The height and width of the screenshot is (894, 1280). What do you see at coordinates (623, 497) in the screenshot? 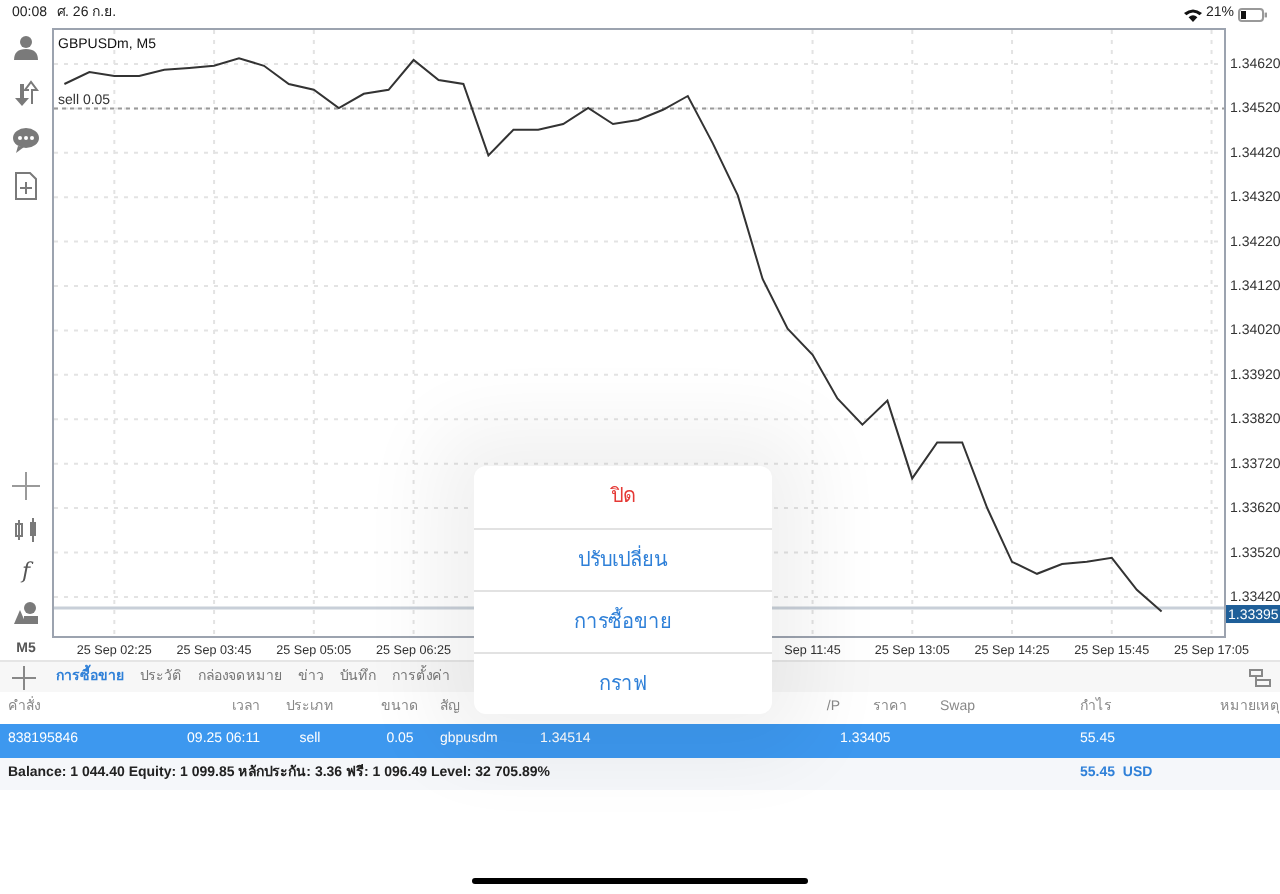
I see `action-sheet-item: ปิด` at bounding box center [623, 497].